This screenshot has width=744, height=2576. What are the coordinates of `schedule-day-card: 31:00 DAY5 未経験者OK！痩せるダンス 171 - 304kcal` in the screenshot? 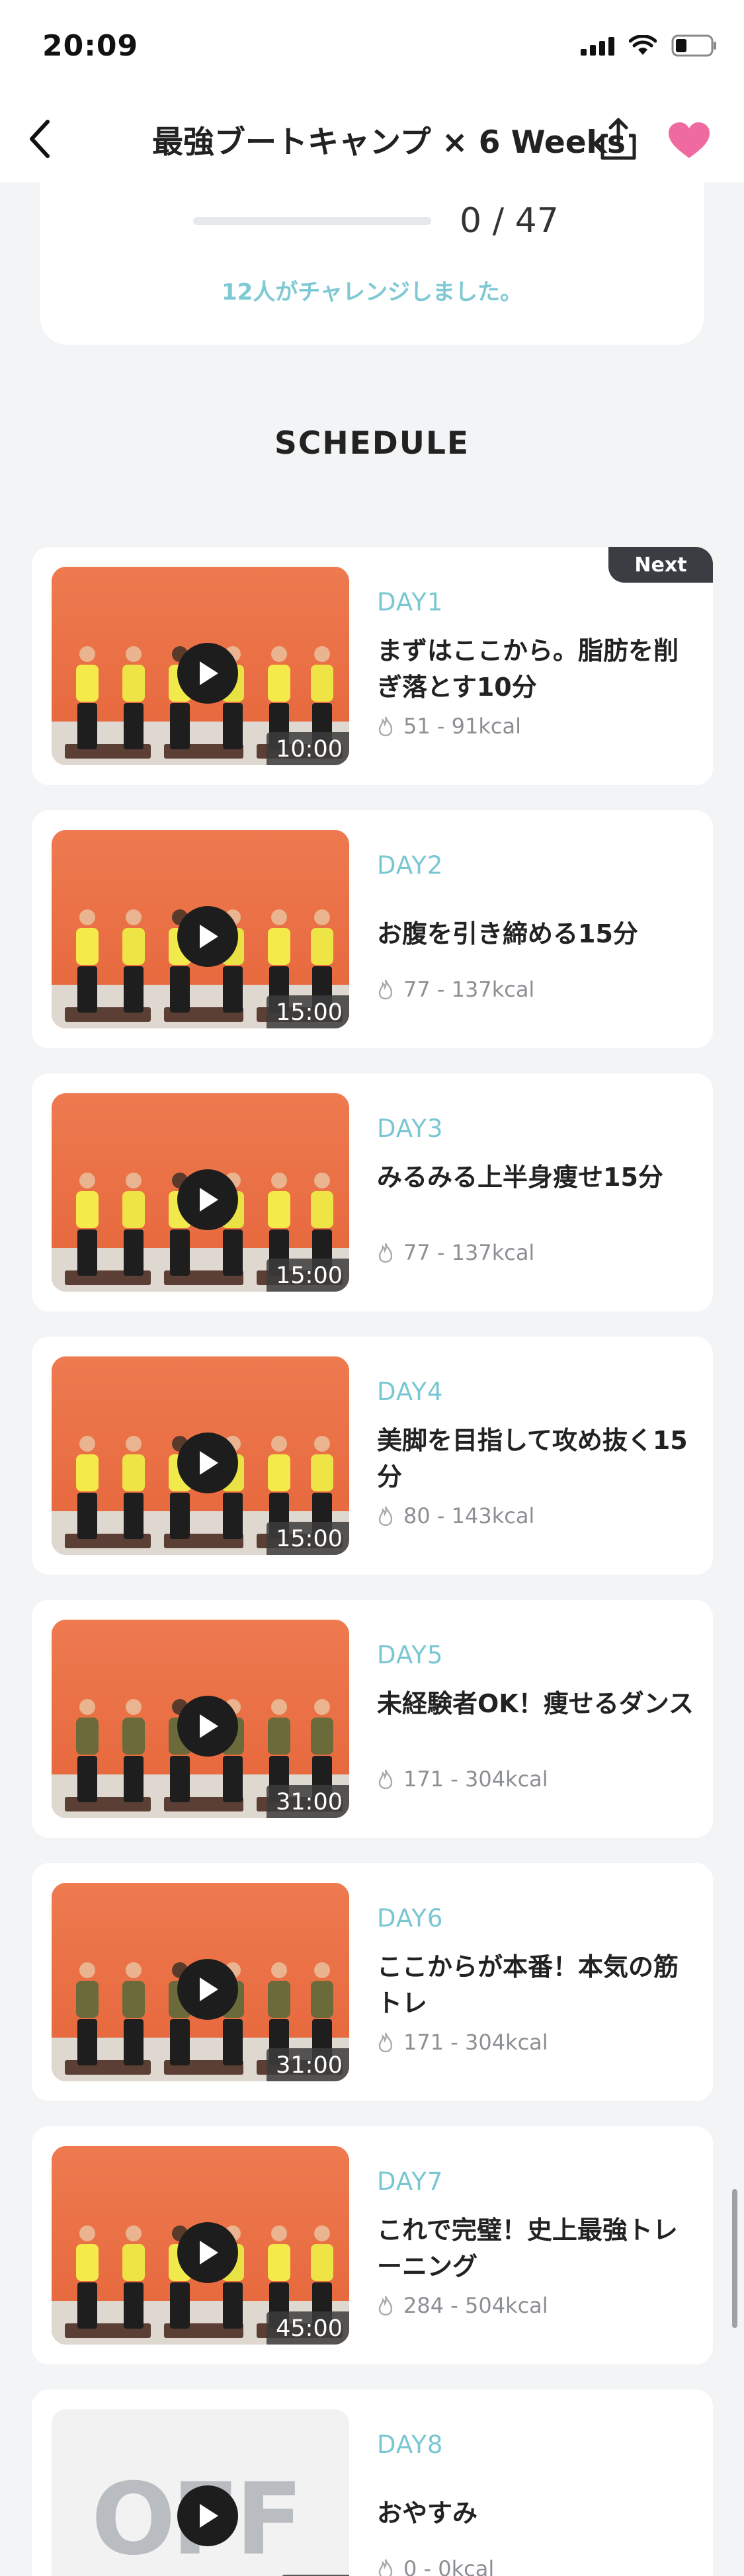 It's located at (373, 1719).